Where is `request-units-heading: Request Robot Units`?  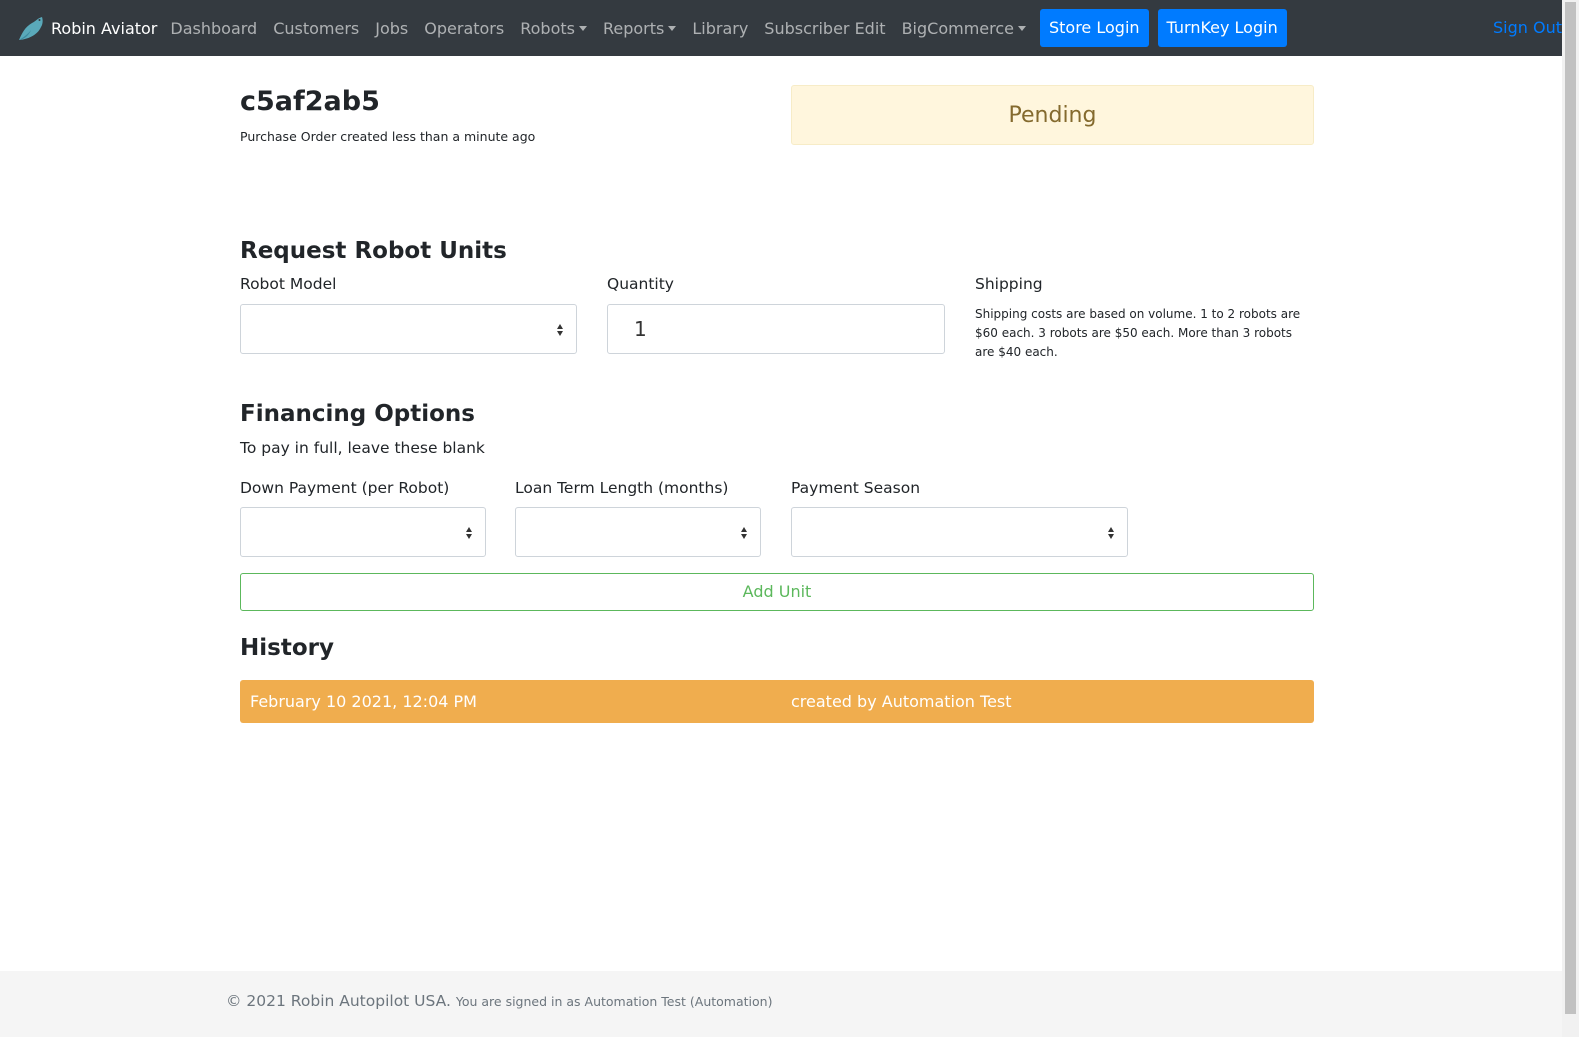
request-units-heading: Request Robot Units is located at coordinates (373, 251).